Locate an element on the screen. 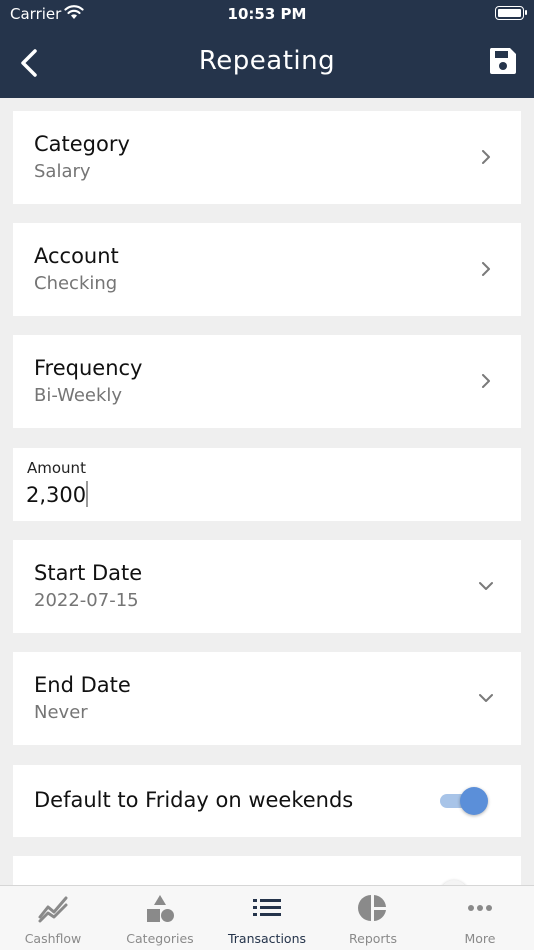 The image size is (534, 950). frequency-value: Bi-Weekly is located at coordinates (78, 395).